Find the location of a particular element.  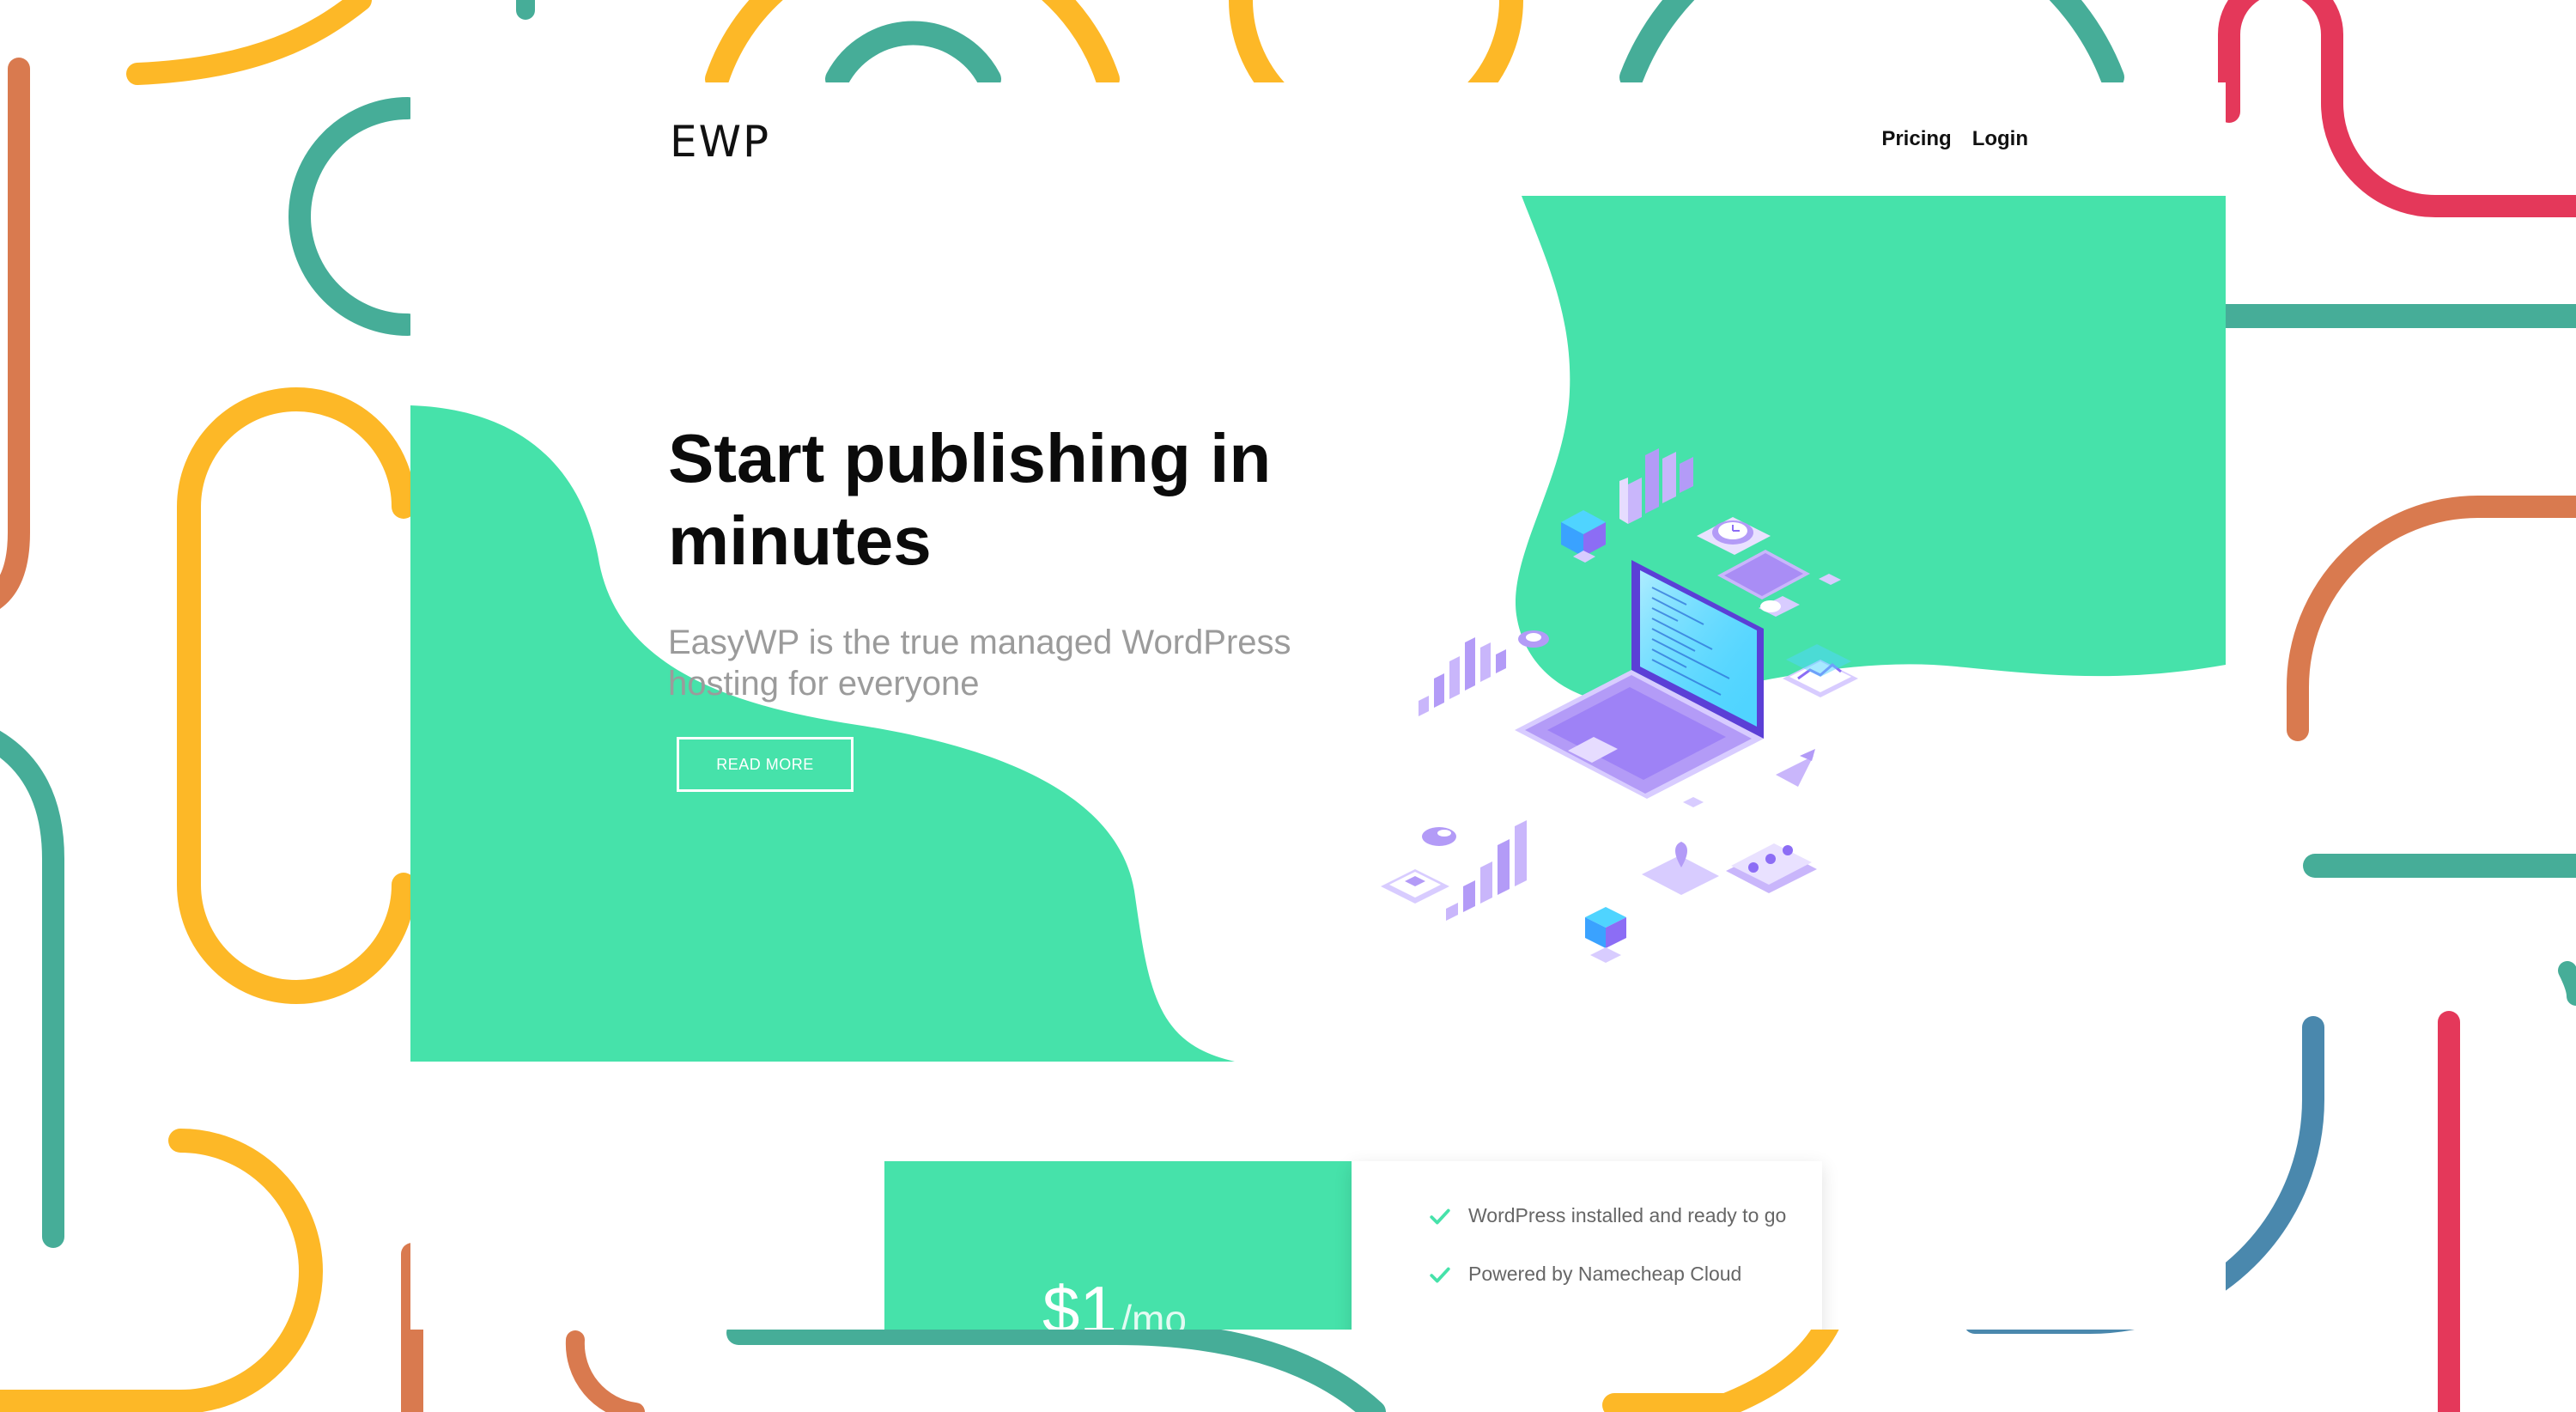

nav-pricing-link: Pricing is located at coordinates (1916, 139).